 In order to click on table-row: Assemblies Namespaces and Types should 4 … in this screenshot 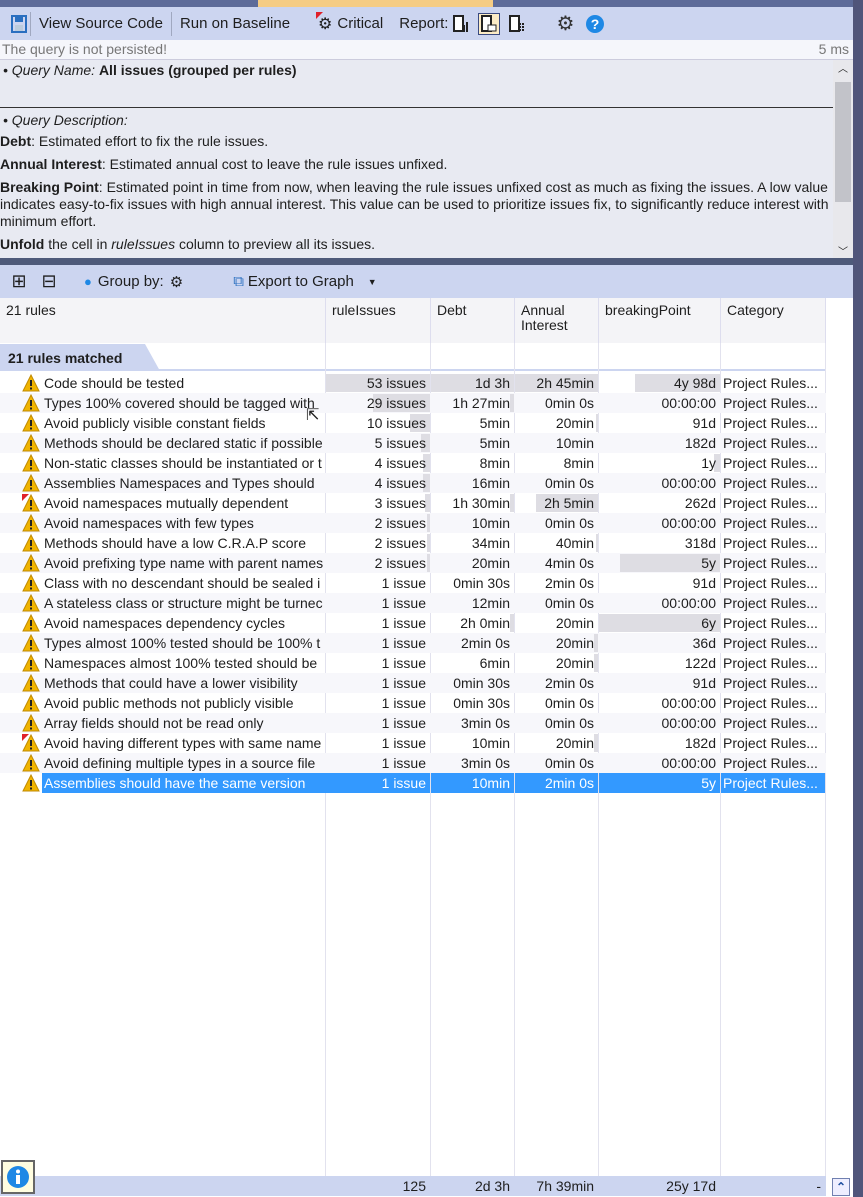, I will do `click(413, 483)`.